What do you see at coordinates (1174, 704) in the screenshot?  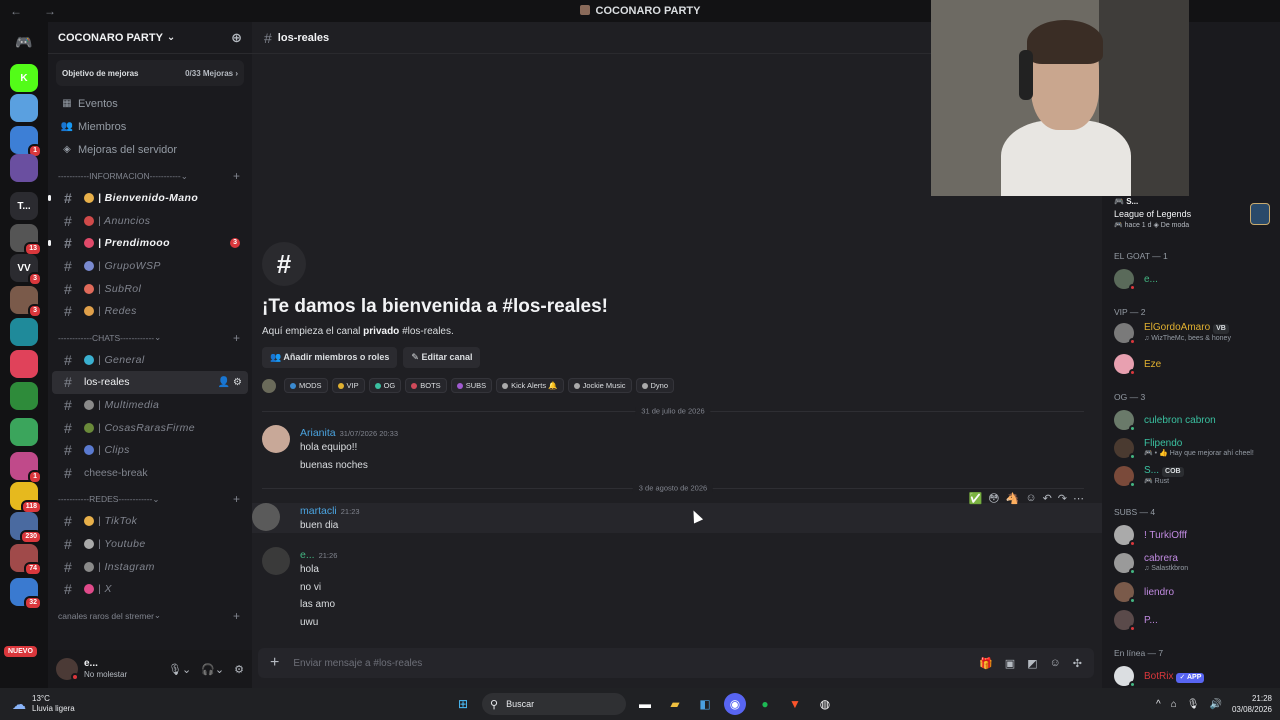 I see `network-icon: ⌂` at bounding box center [1174, 704].